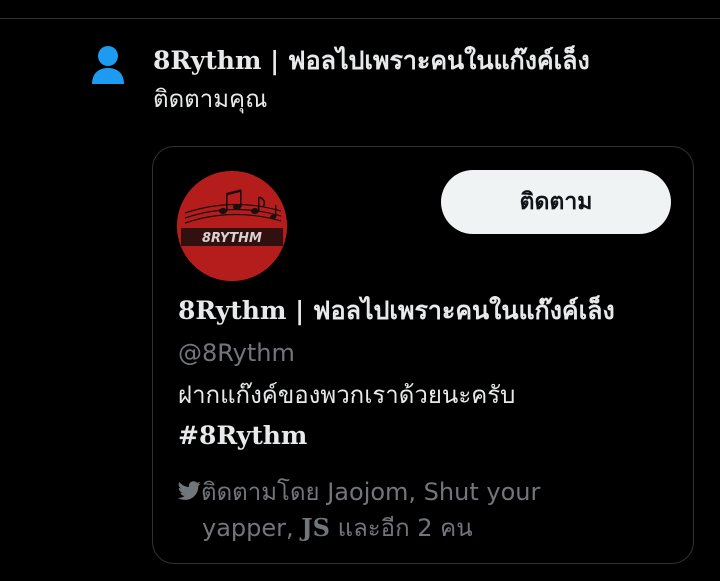  I want to click on bio-hashtag: #8Rythm, so click(430, 436).